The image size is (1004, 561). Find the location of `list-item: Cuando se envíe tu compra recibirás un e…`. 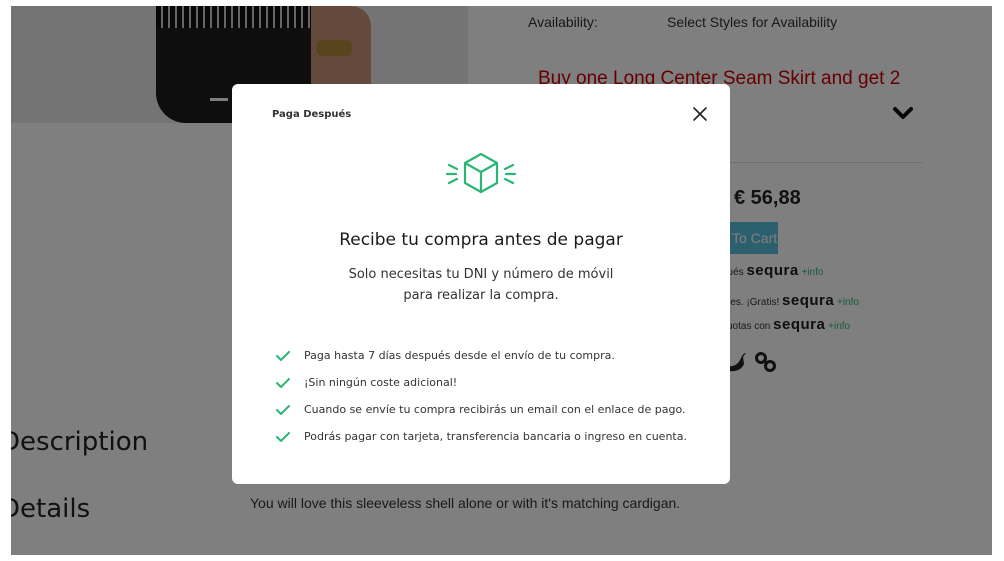

list-item: Cuando se envíe tu compra recibirás un e… is located at coordinates (481, 409).